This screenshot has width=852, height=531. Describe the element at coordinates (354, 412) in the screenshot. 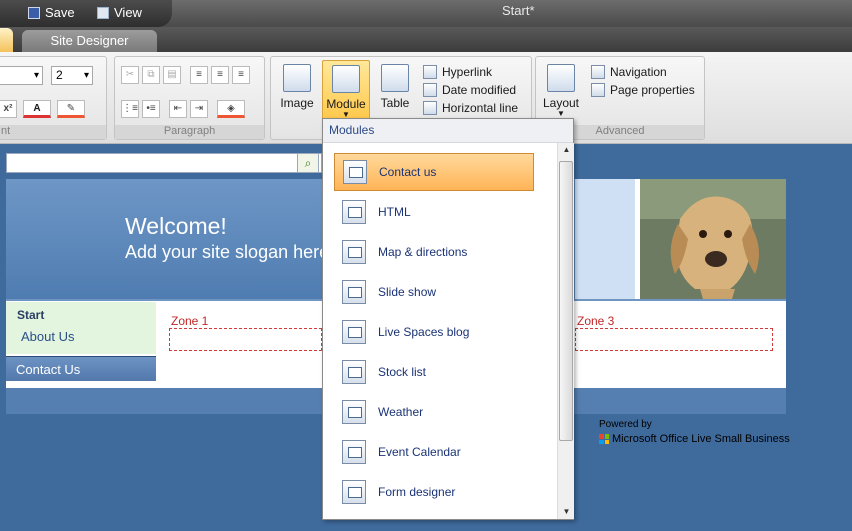

I see `weather-icon` at that location.